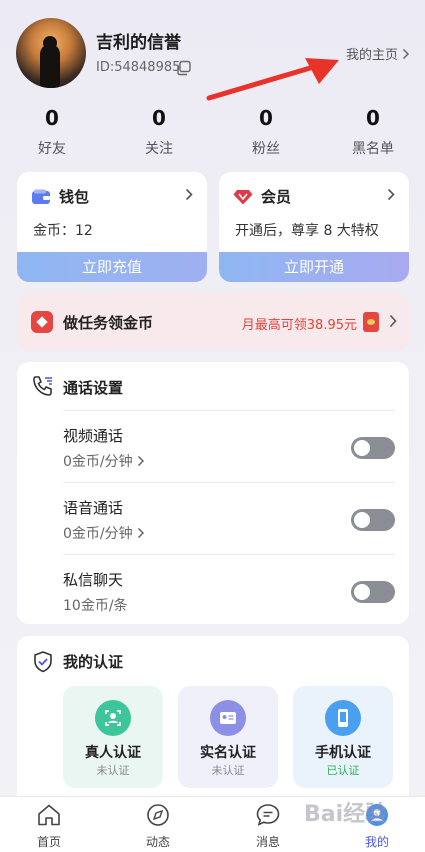 The image size is (425, 852). What do you see at coordinates (343, 753) in the screenshot?
I see `auth-title: 手机认证` at bounding box center [343, 753].